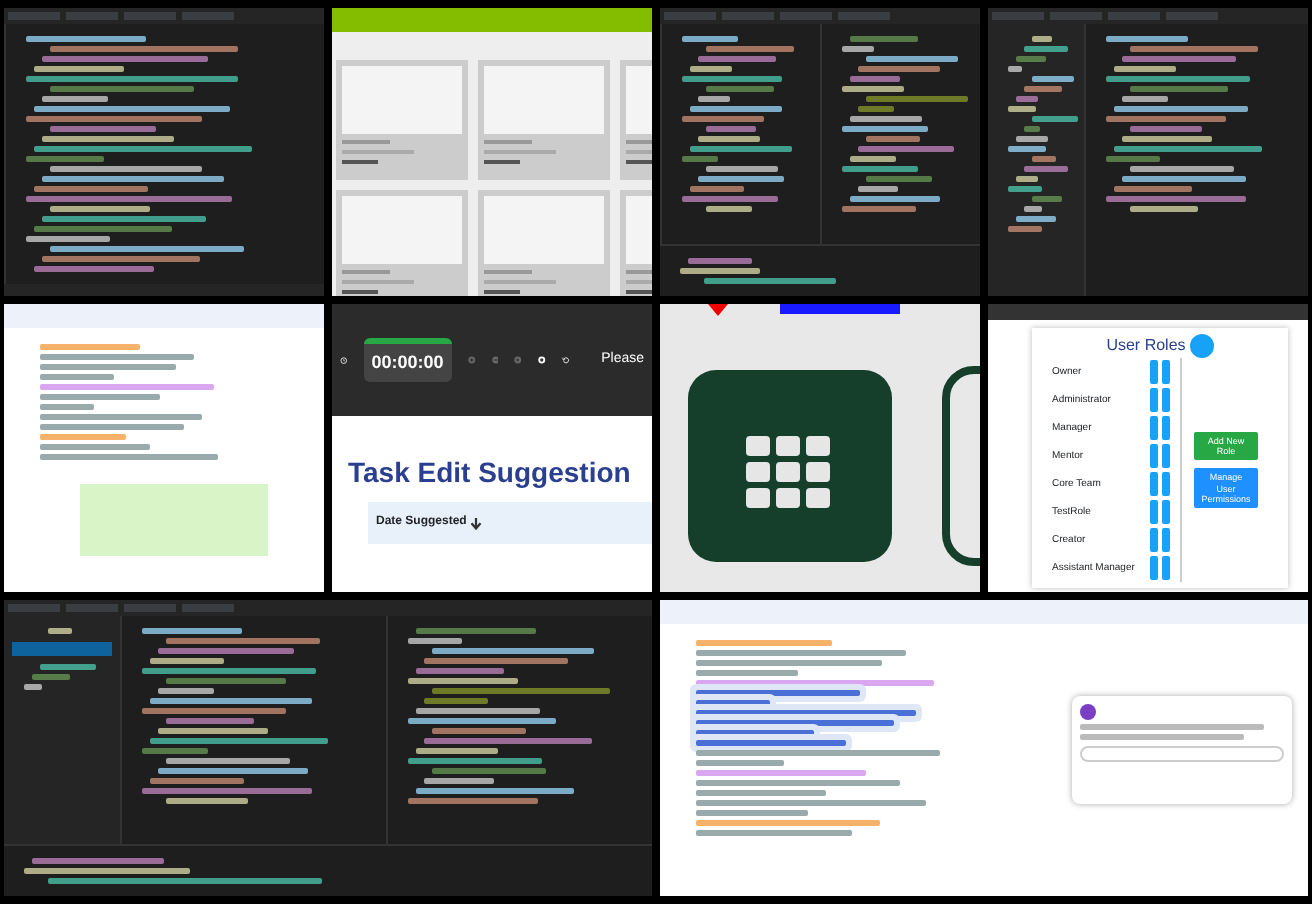 Image resolution: width=1312 pixels, height=904 pixels. What do you see at coordinates (407, 360) in the screenshot?
I see `timer-display: 00:00:00` at bounding box center [407, 360].